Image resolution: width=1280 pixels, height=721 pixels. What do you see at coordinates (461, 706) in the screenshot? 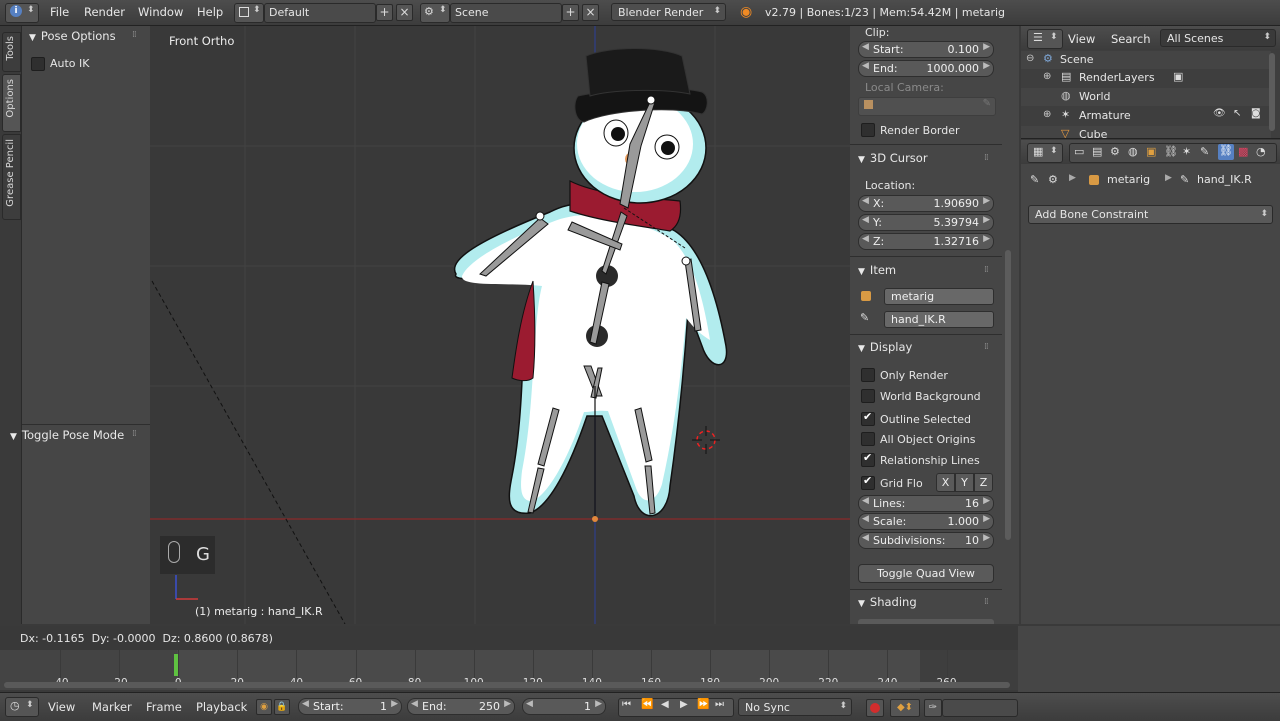
I see `end-frame-field: ◀ End: 250 ▶` at bounding box center [461, 706].